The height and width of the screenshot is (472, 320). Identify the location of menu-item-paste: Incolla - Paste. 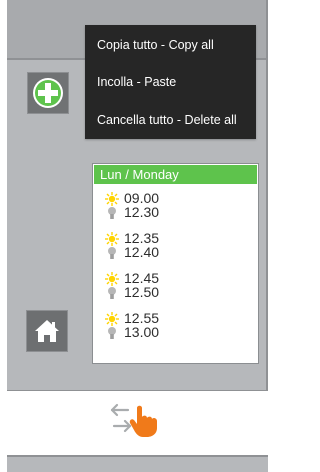
(136, 82).